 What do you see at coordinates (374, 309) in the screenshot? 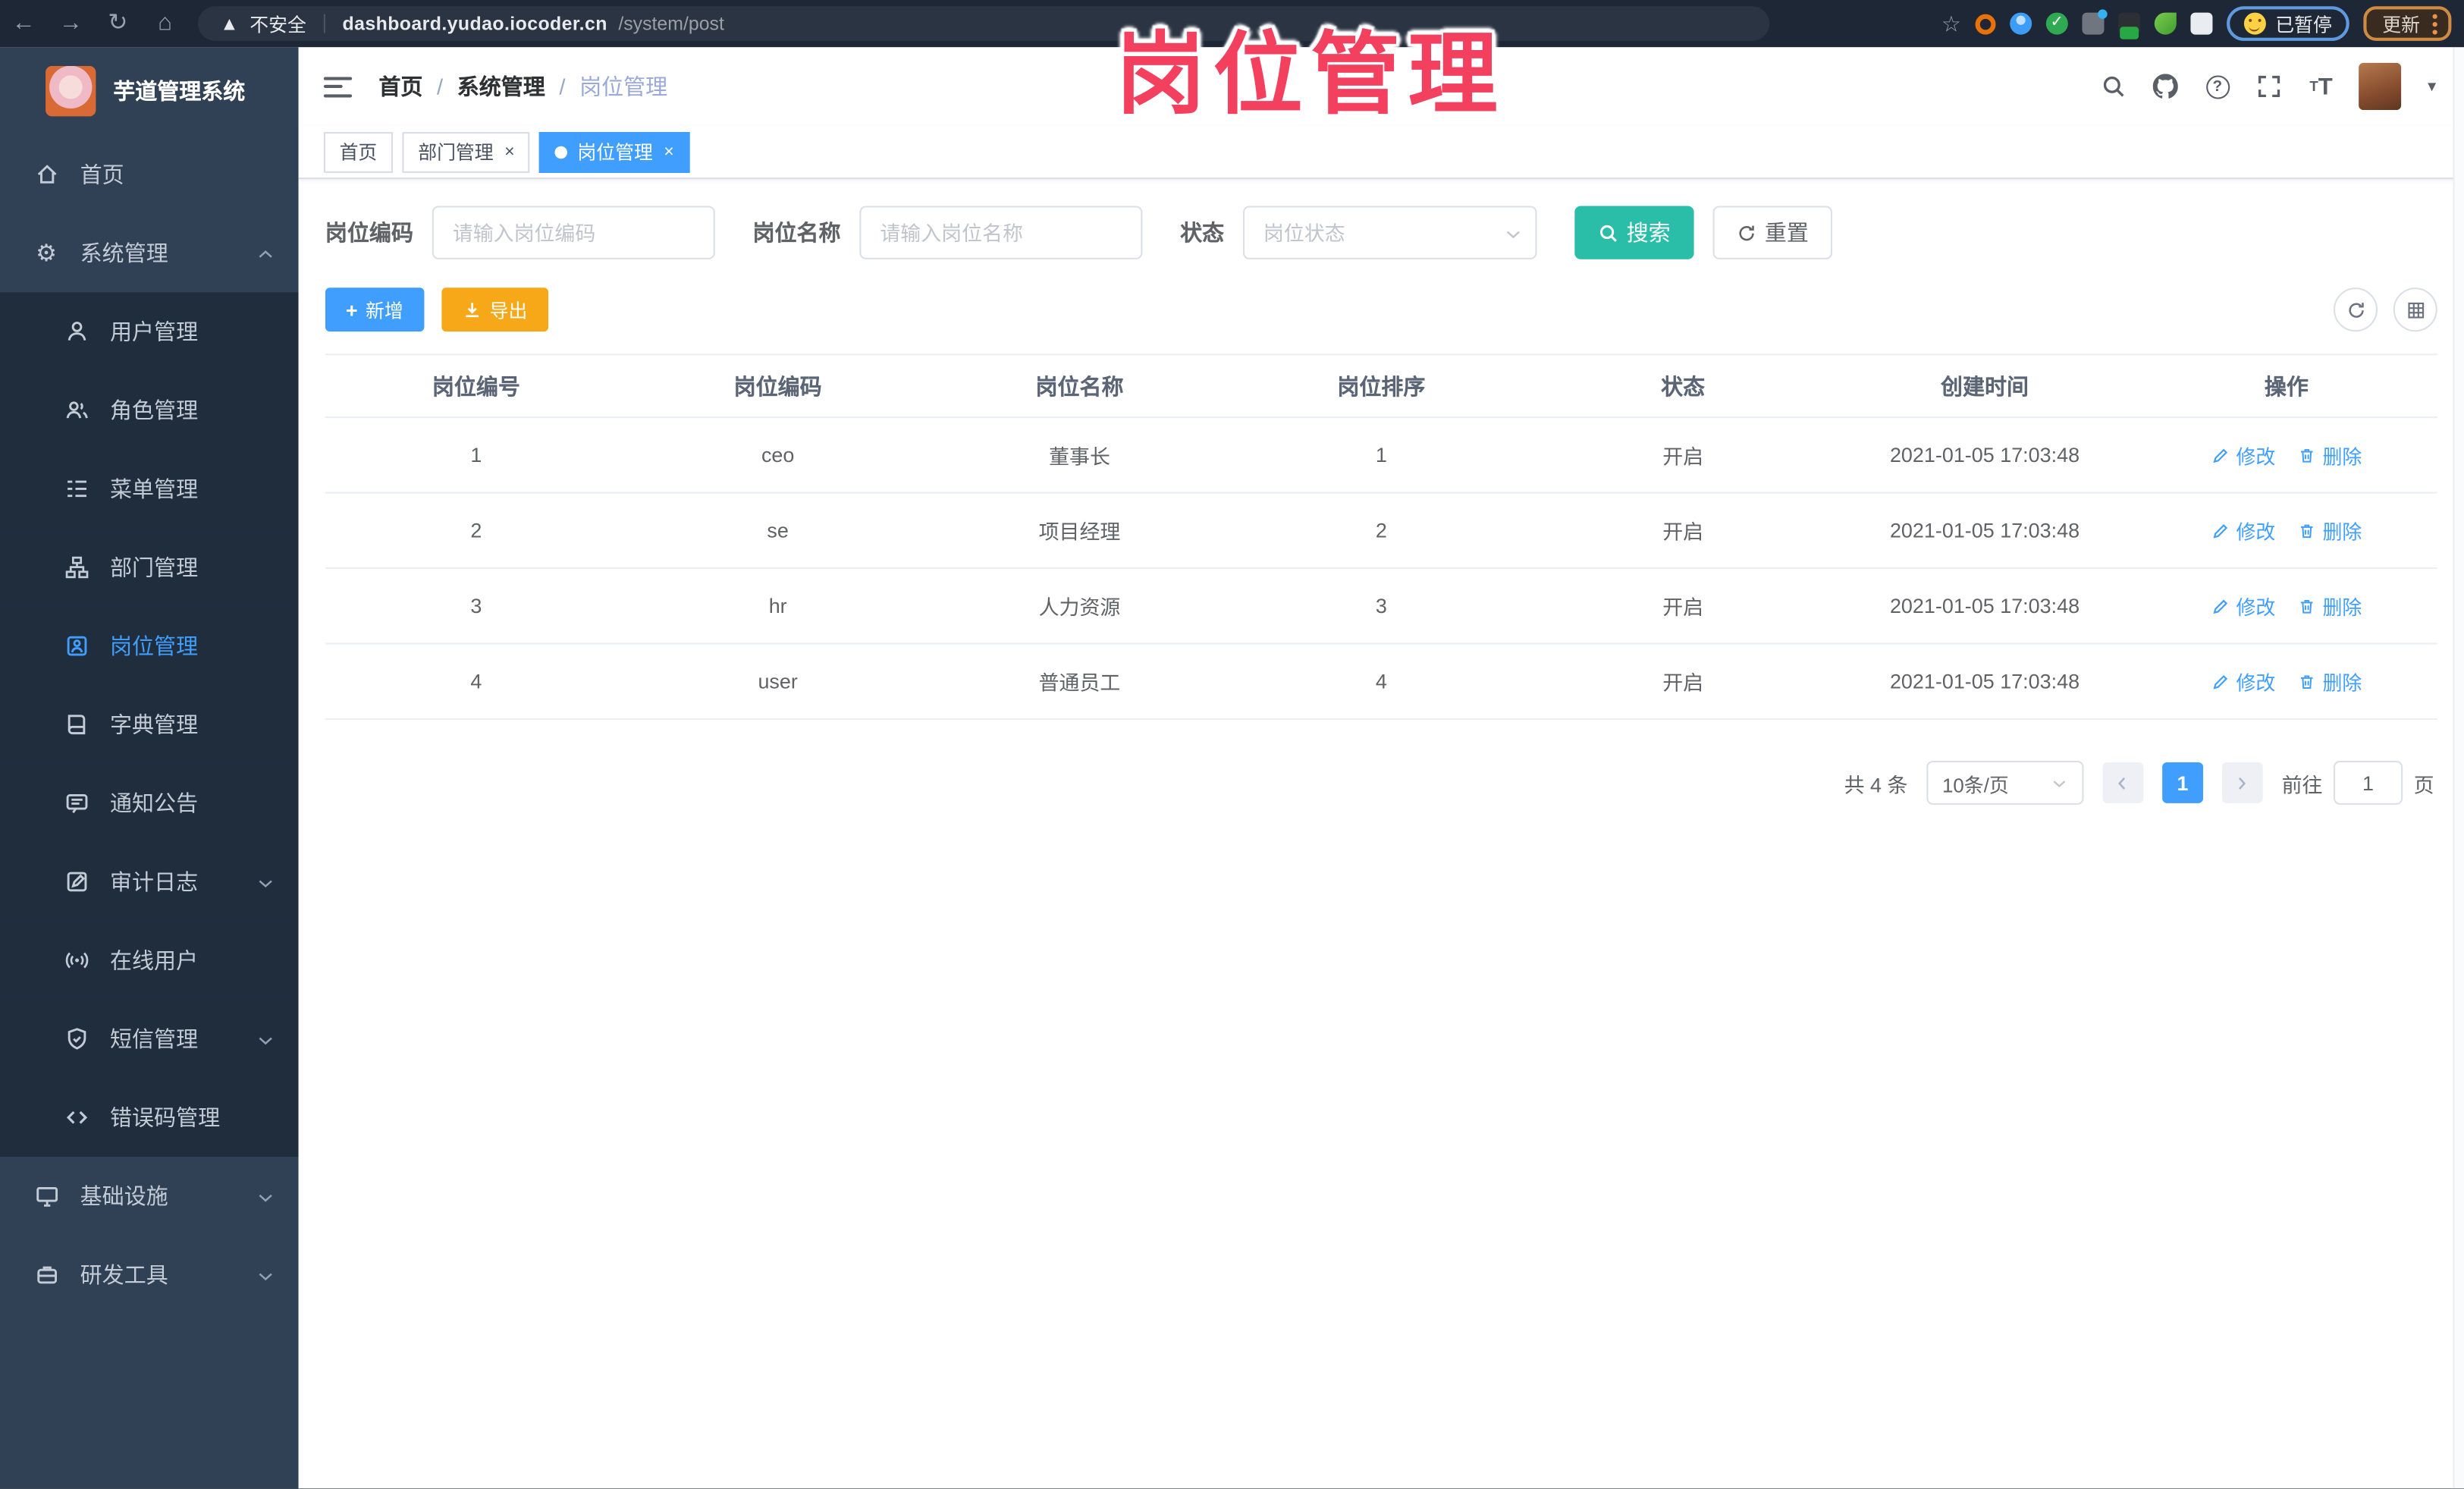
I see `add-button: + 新增` at bounding box center [374, 309].